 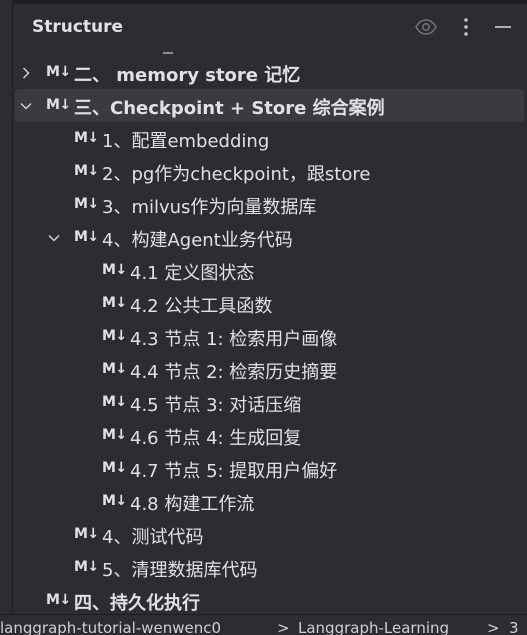 What do you see at coordinates (186, 141) in the screenshot?
I see `tree-item-label: 1、配置embedding` at bounding box center [186, 141].